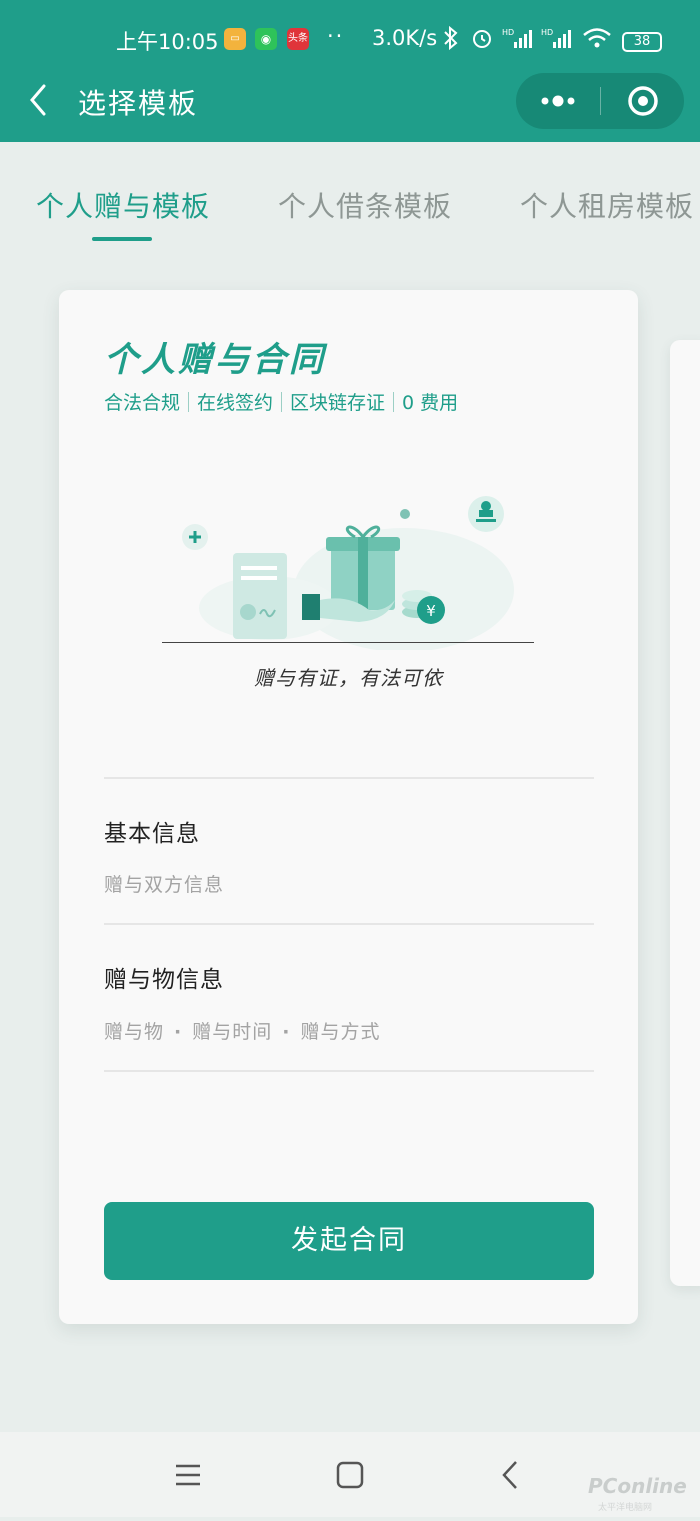 The height and width of the screenshot is (1521, 700). What do you see at coordinates (142, 403) in the screenshot?
I see `feature-tag: 合法合规` at bounding box center [142, 403].